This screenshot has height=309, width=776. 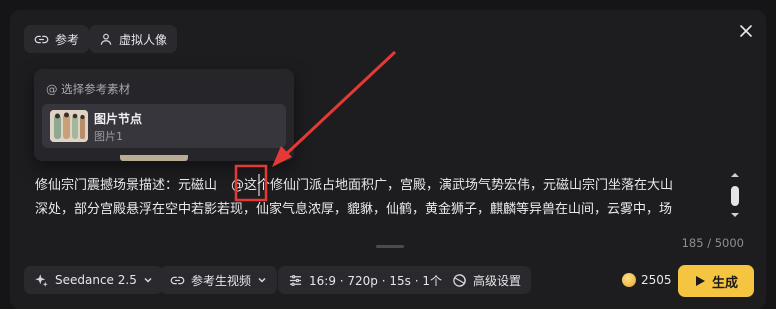 What do you see at coordinates (735, 215) in the screenshot?
I see `scroll-down-icon` at bounding box center [735, 215].